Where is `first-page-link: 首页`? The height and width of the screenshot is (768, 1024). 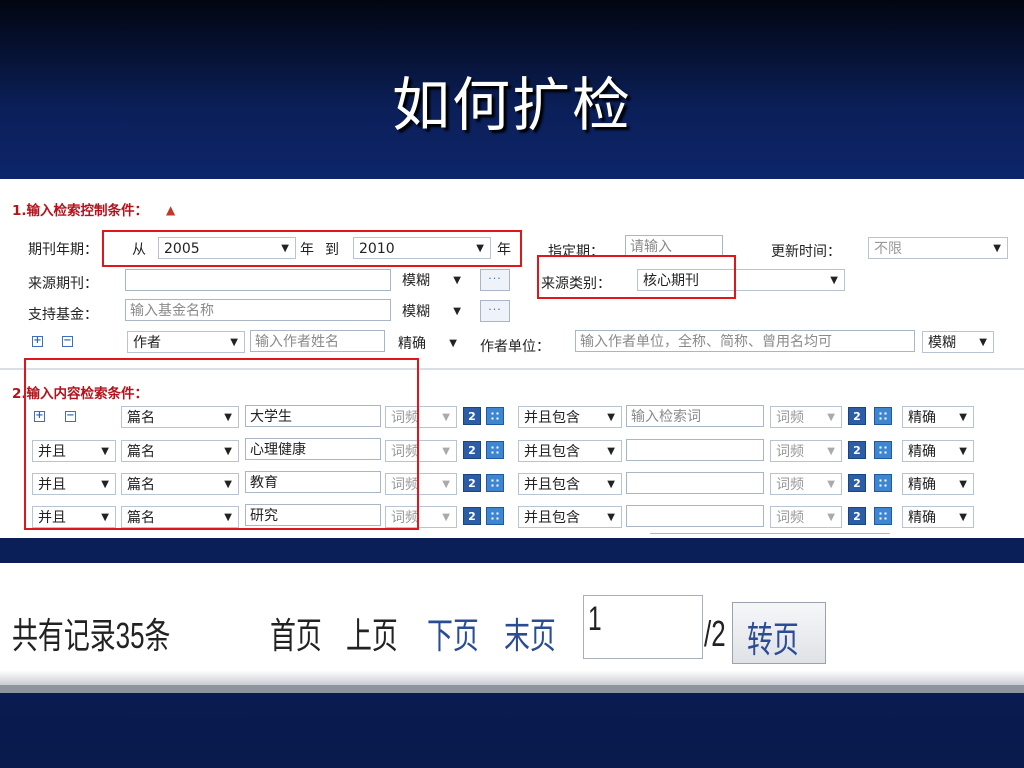 first-page-link: 首页 is located at coordinates (296, 633).